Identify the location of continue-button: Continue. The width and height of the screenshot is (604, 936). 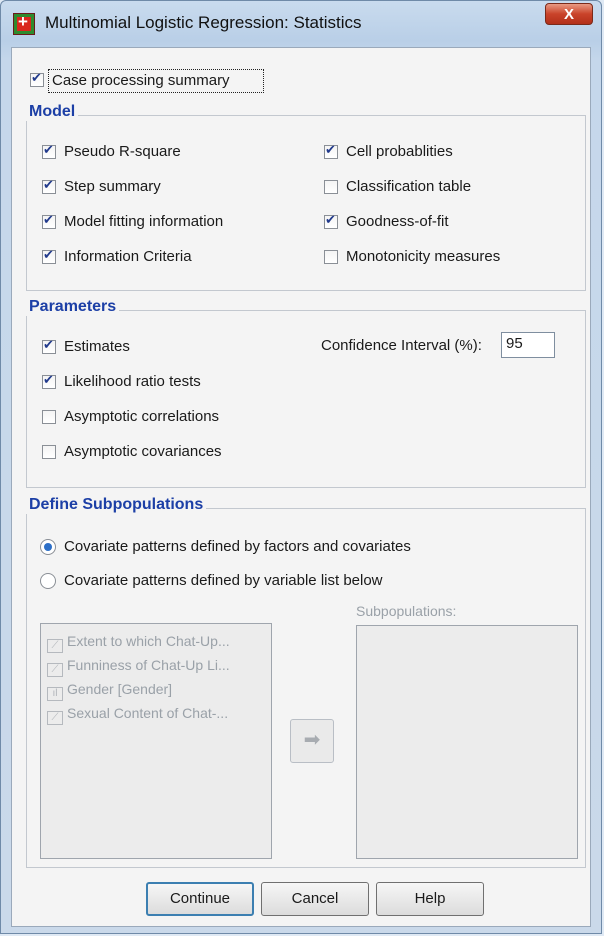
(200, 899).